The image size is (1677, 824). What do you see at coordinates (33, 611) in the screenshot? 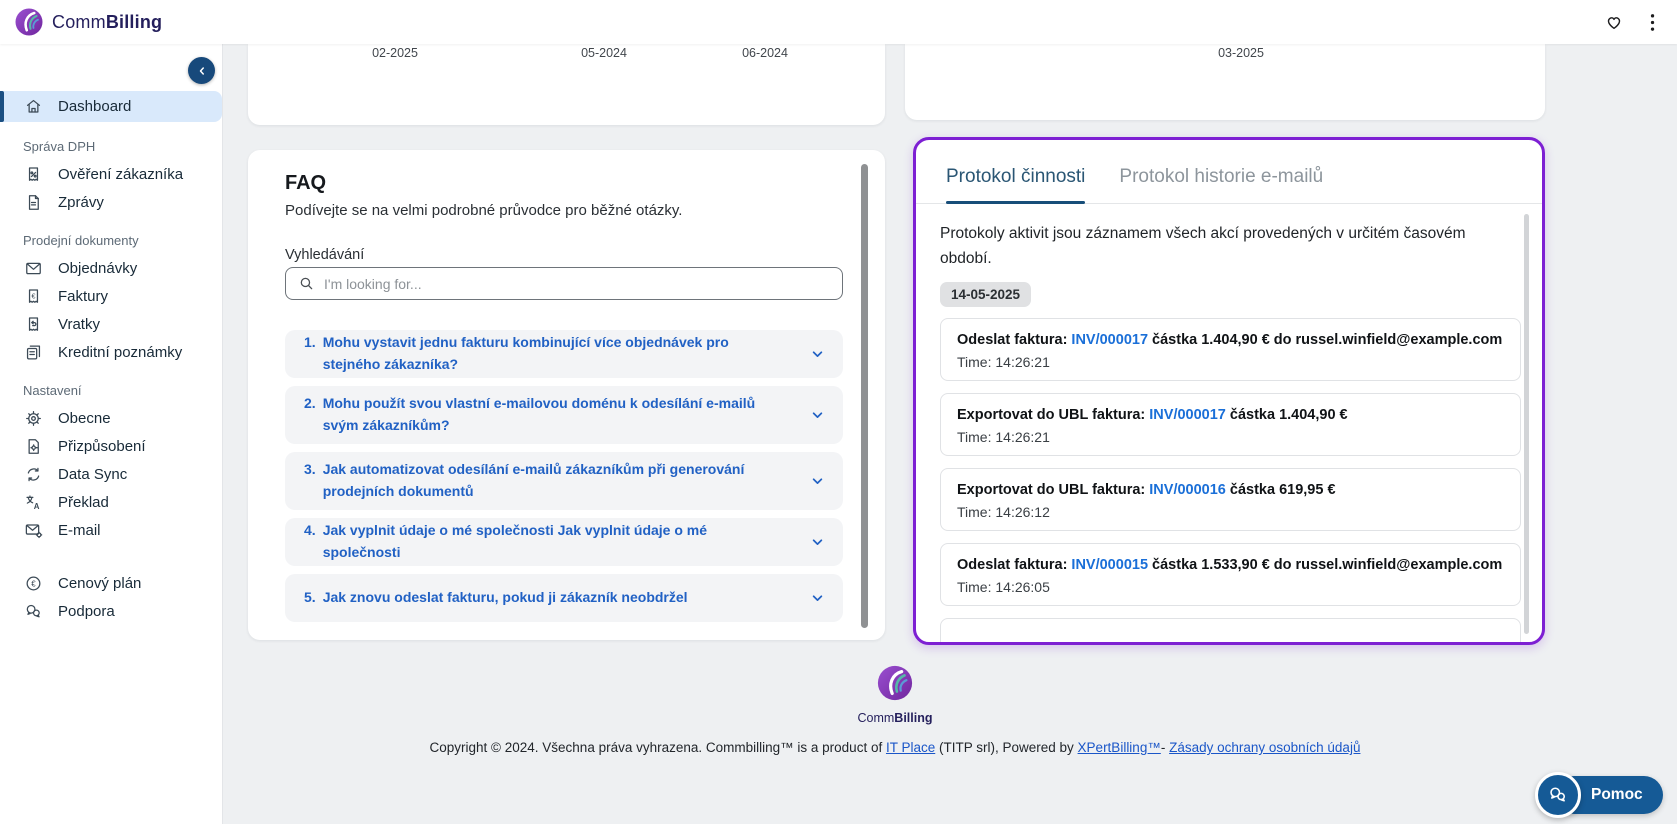
I see `support-chat-icon` at bounding box center [33, 611].